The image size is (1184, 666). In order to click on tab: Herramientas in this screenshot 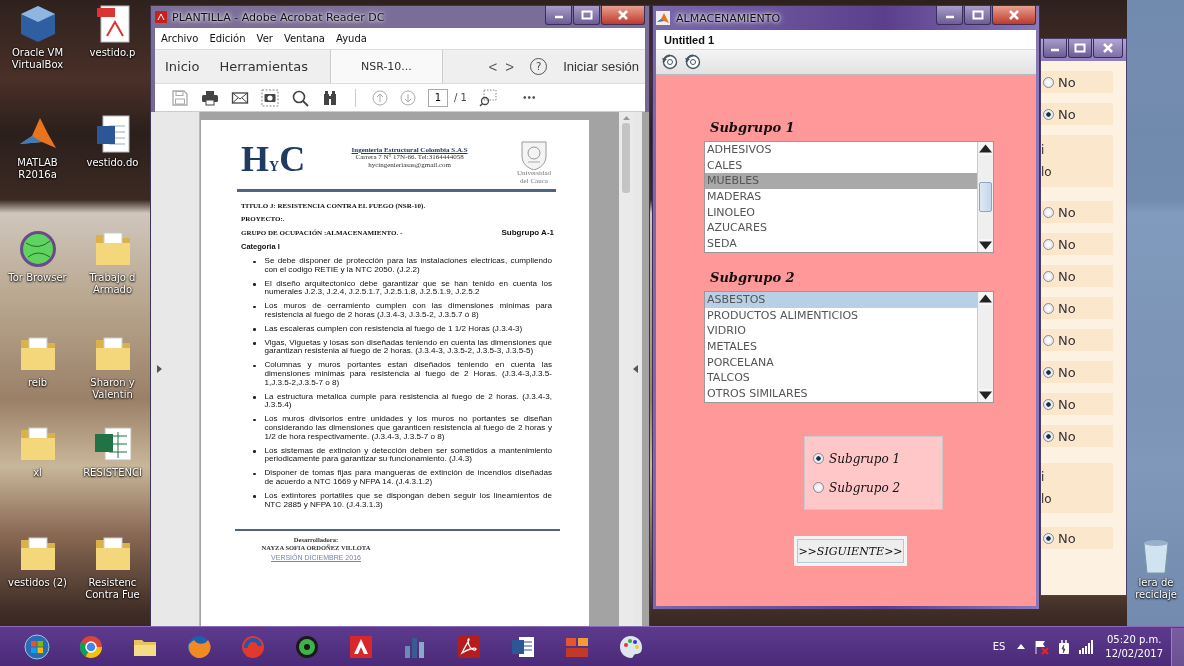, I will do `click(263, 66)`.